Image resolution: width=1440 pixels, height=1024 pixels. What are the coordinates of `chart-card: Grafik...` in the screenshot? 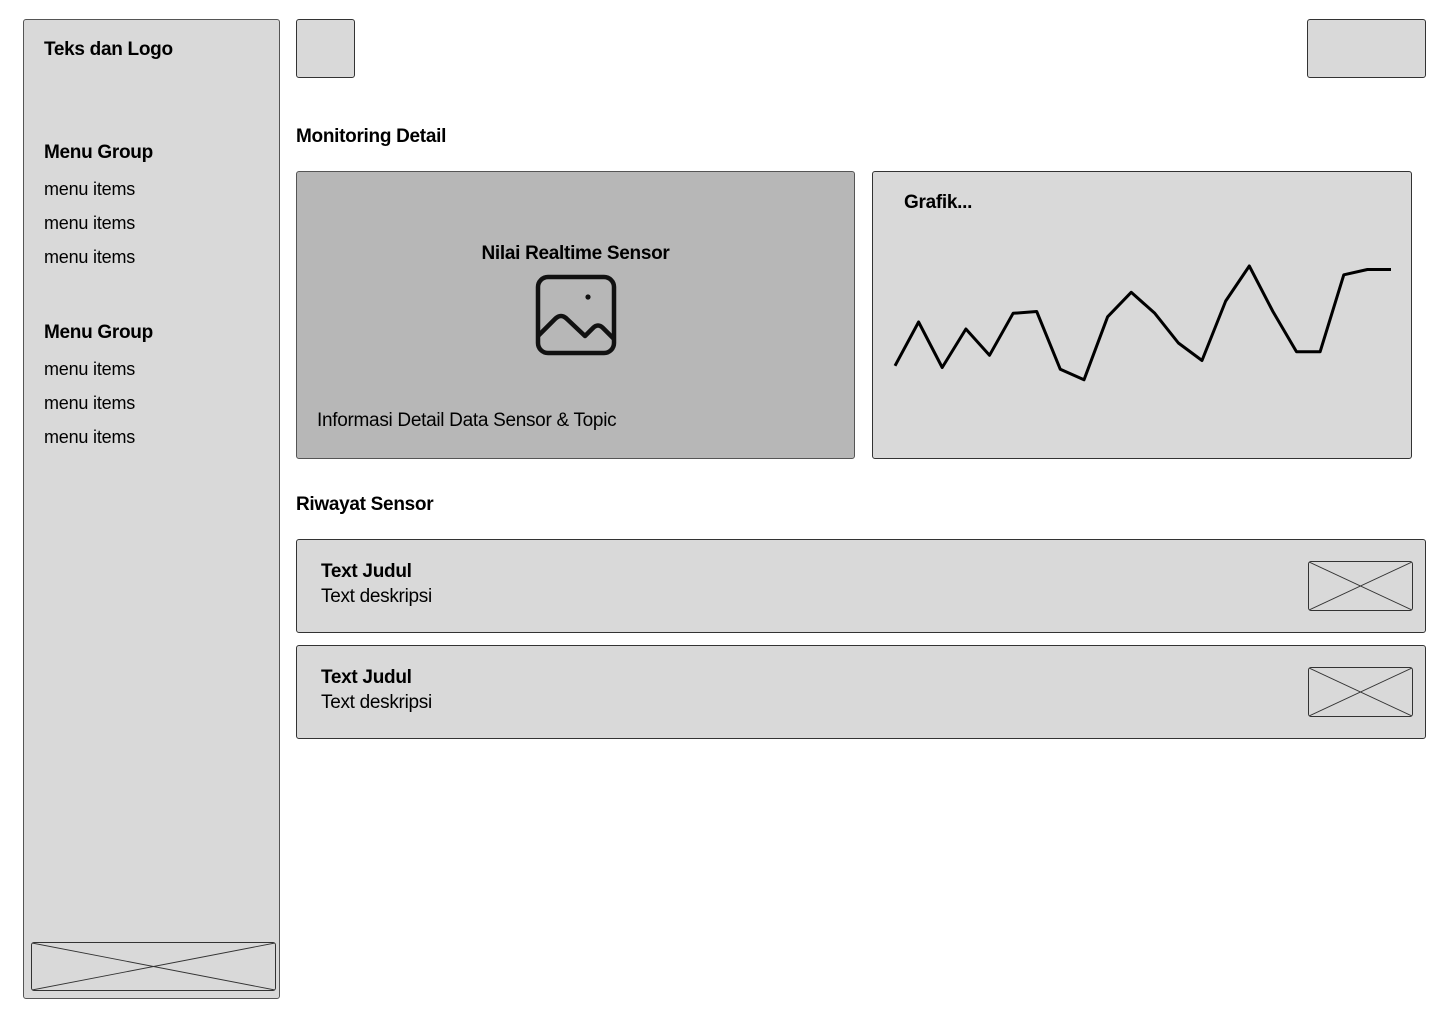 It's located at (1142, 315).